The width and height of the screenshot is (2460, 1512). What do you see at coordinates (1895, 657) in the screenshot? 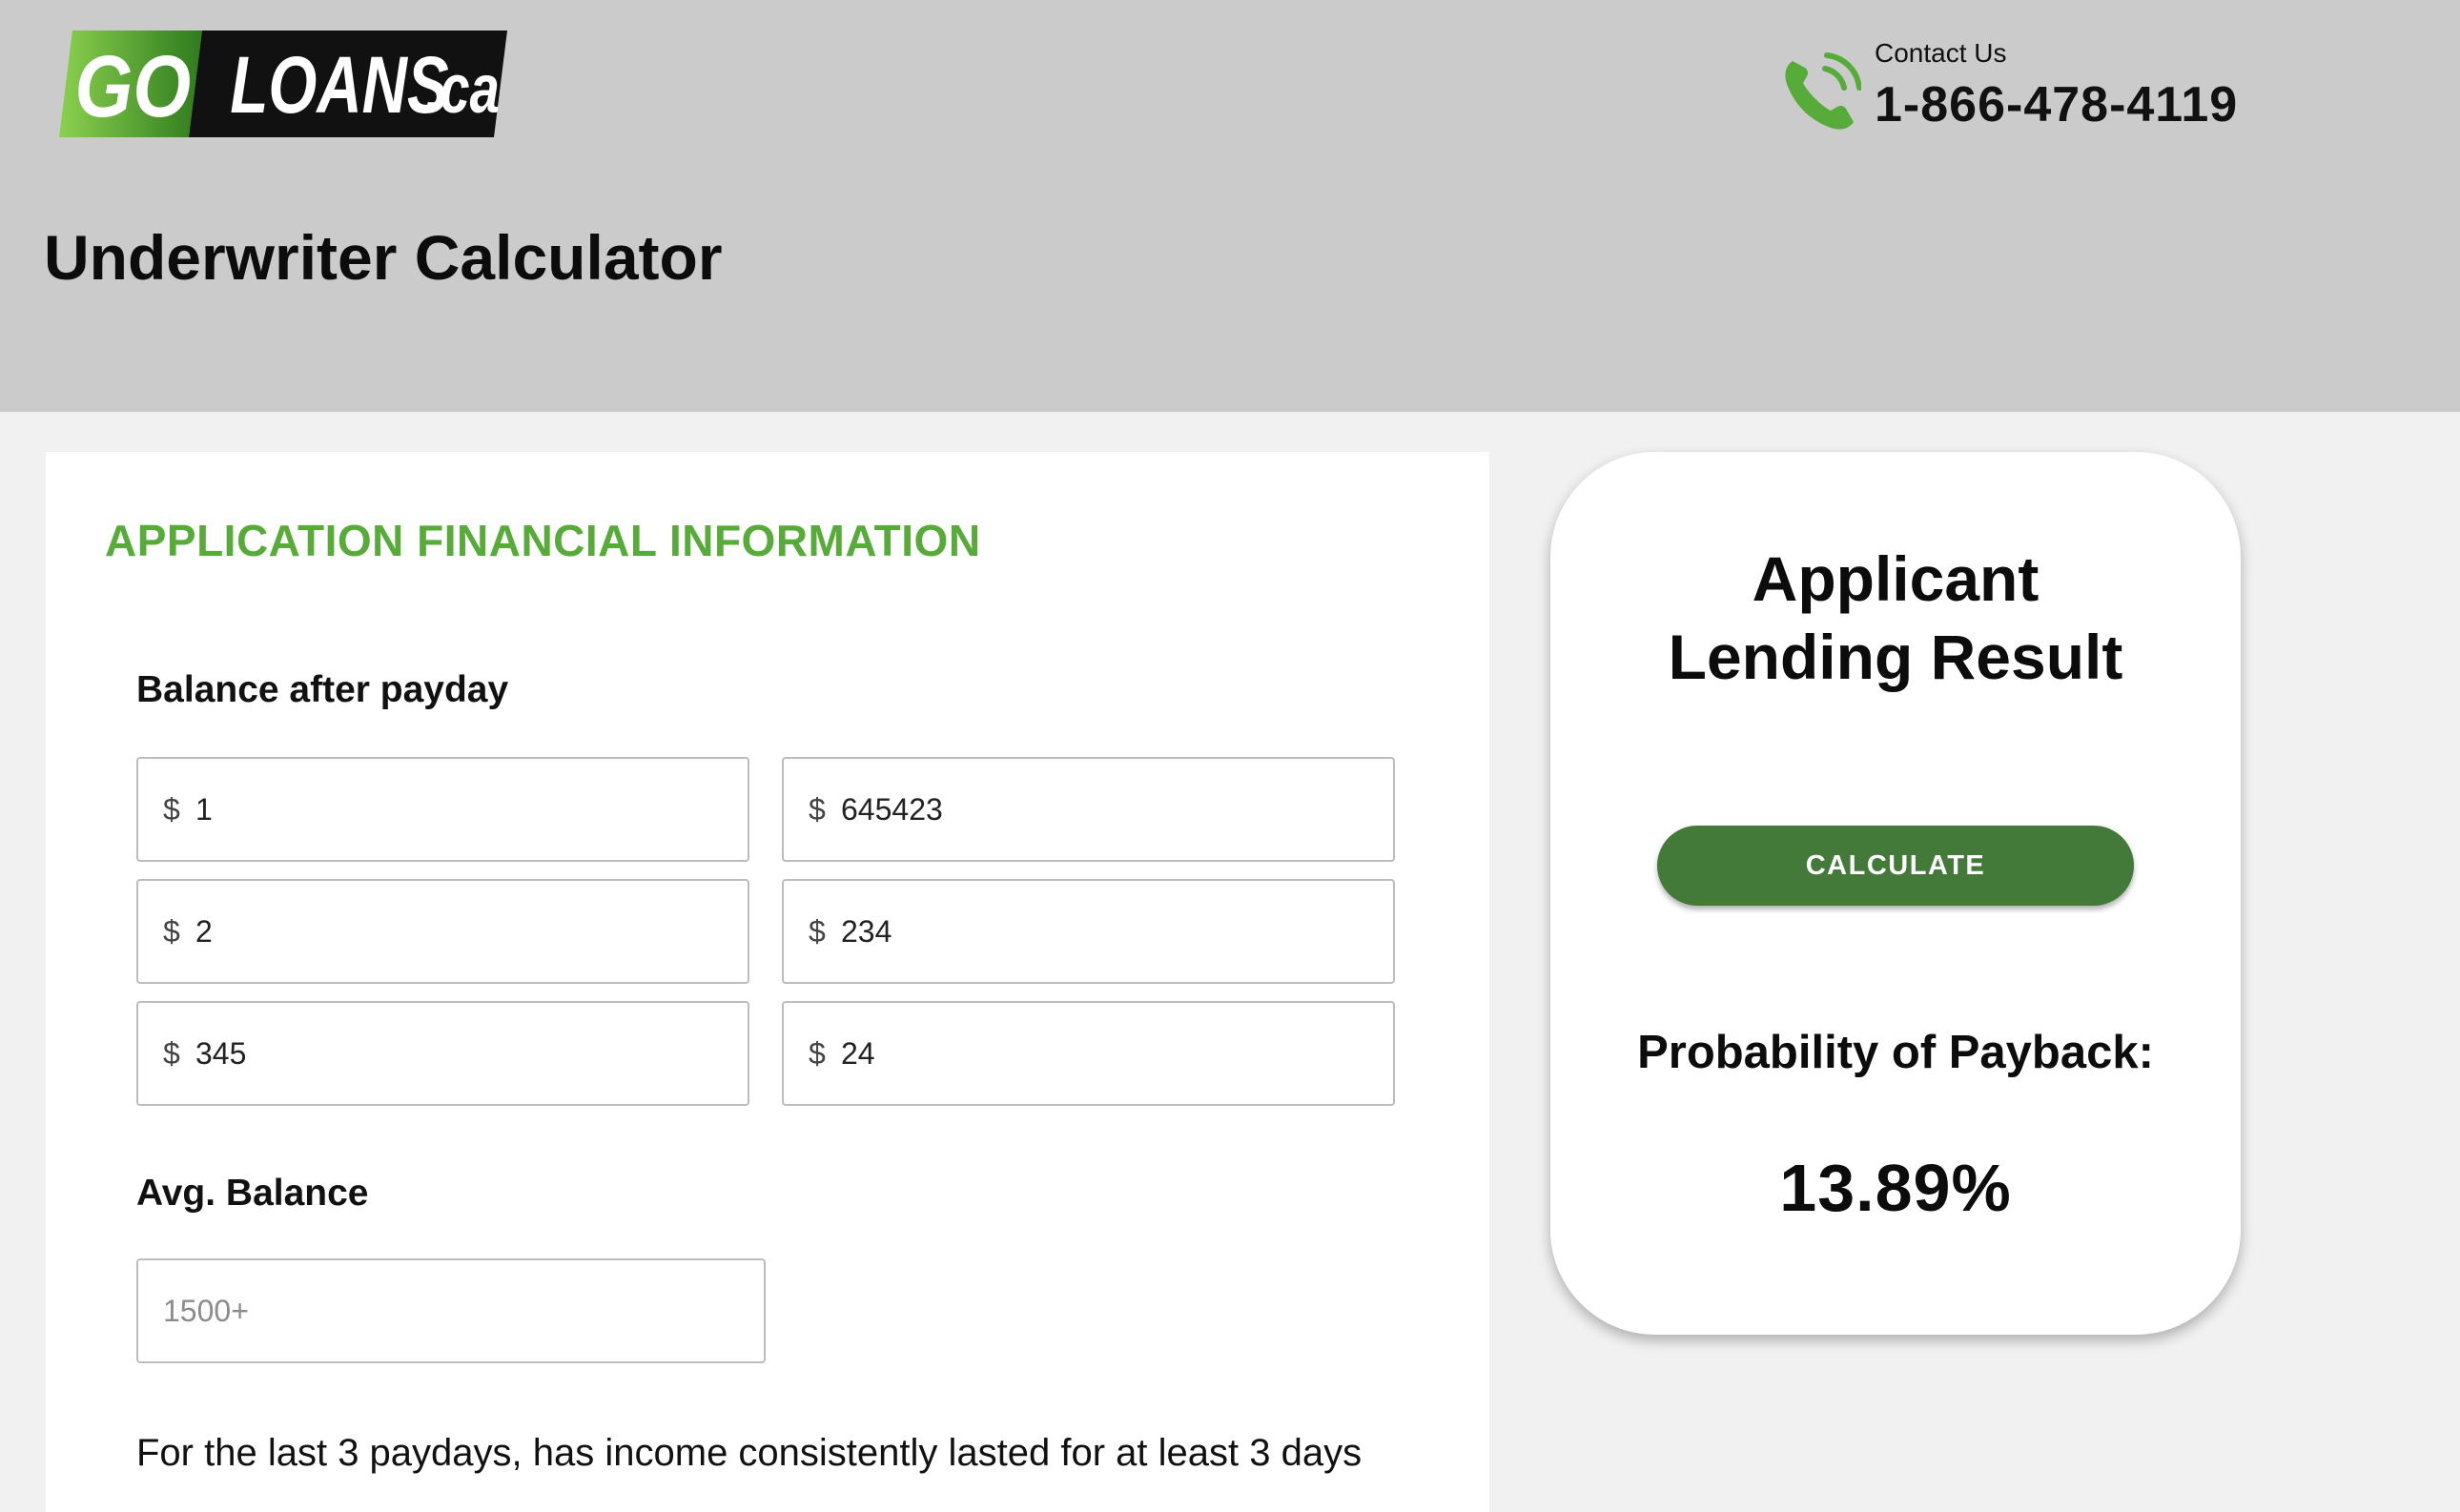
I see `result-title-line2: Lending Result` at bounding box center [1895, 657].